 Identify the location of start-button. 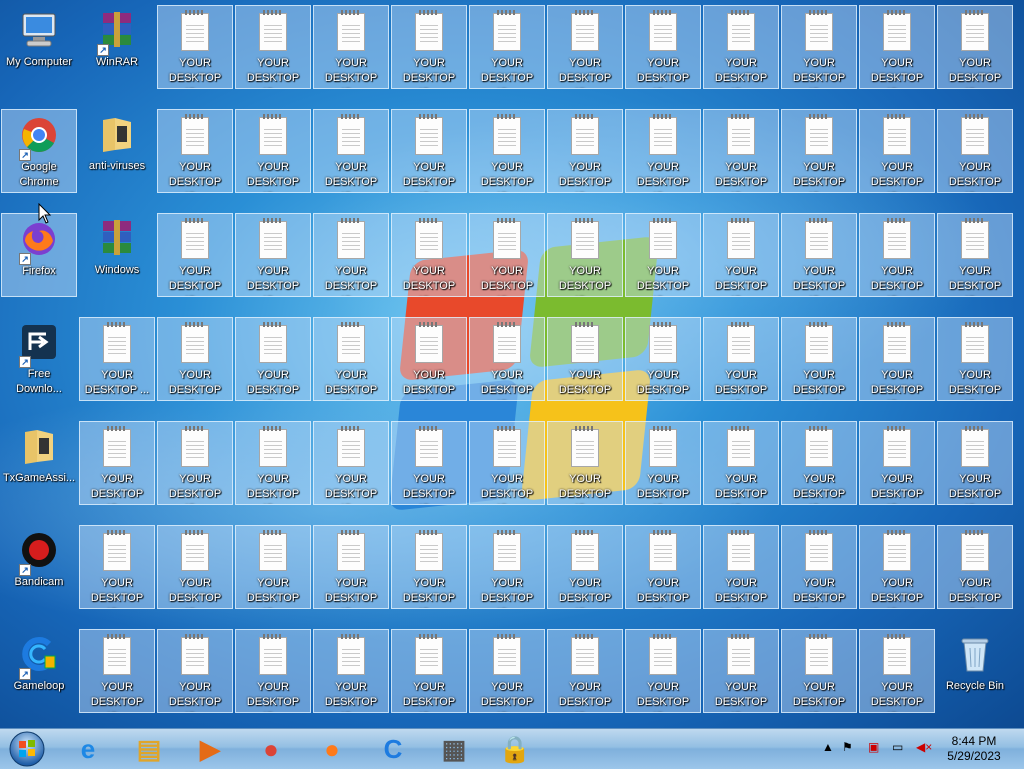
(27, 749).